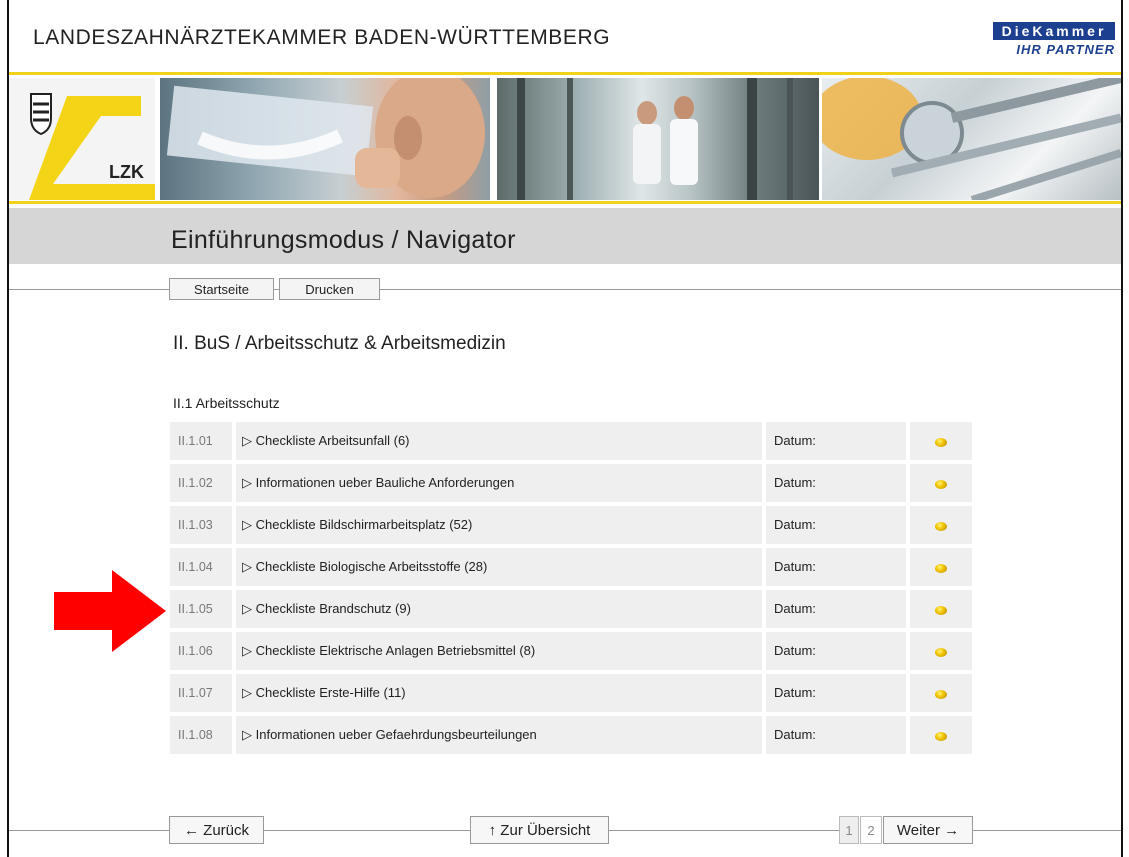 The height and width of the screenshot is (857, 1129). I want to click on yellow-divider-top, so click(565, 73).